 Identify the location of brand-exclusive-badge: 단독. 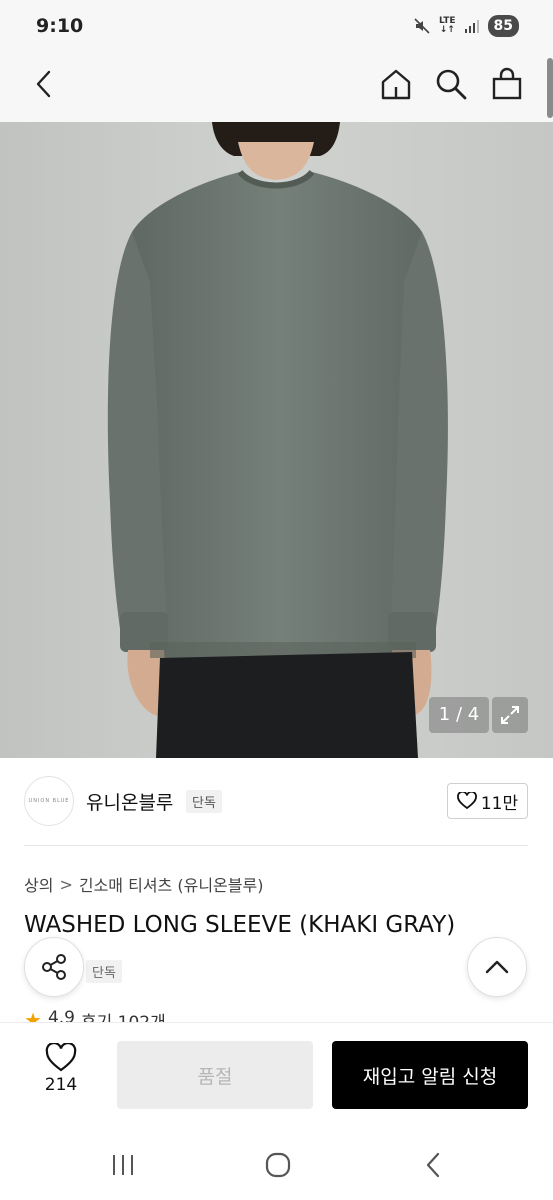
(204, 801).